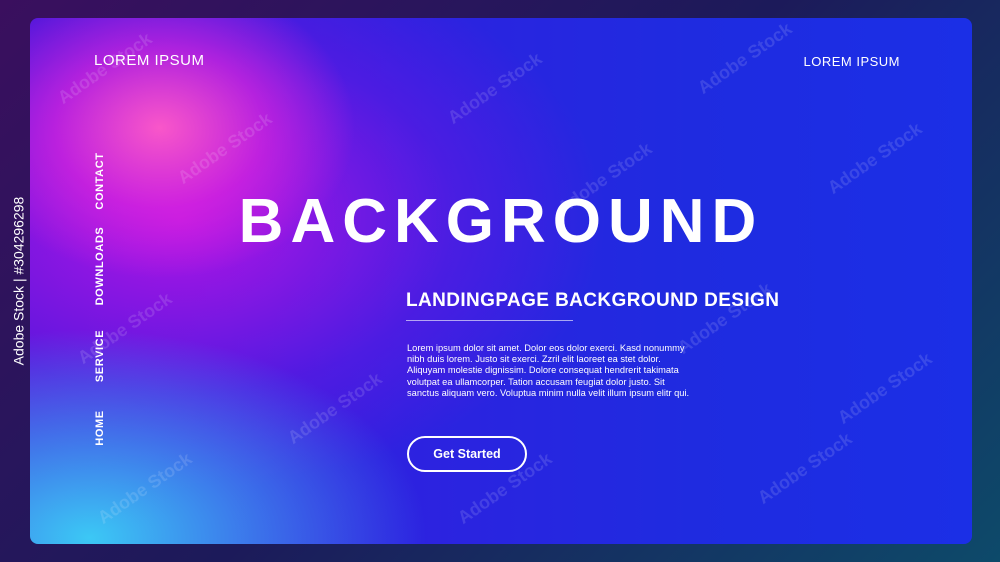 The image size is (1000, 562). I want to click on nav-item-label: HOME, so click(100, 428).